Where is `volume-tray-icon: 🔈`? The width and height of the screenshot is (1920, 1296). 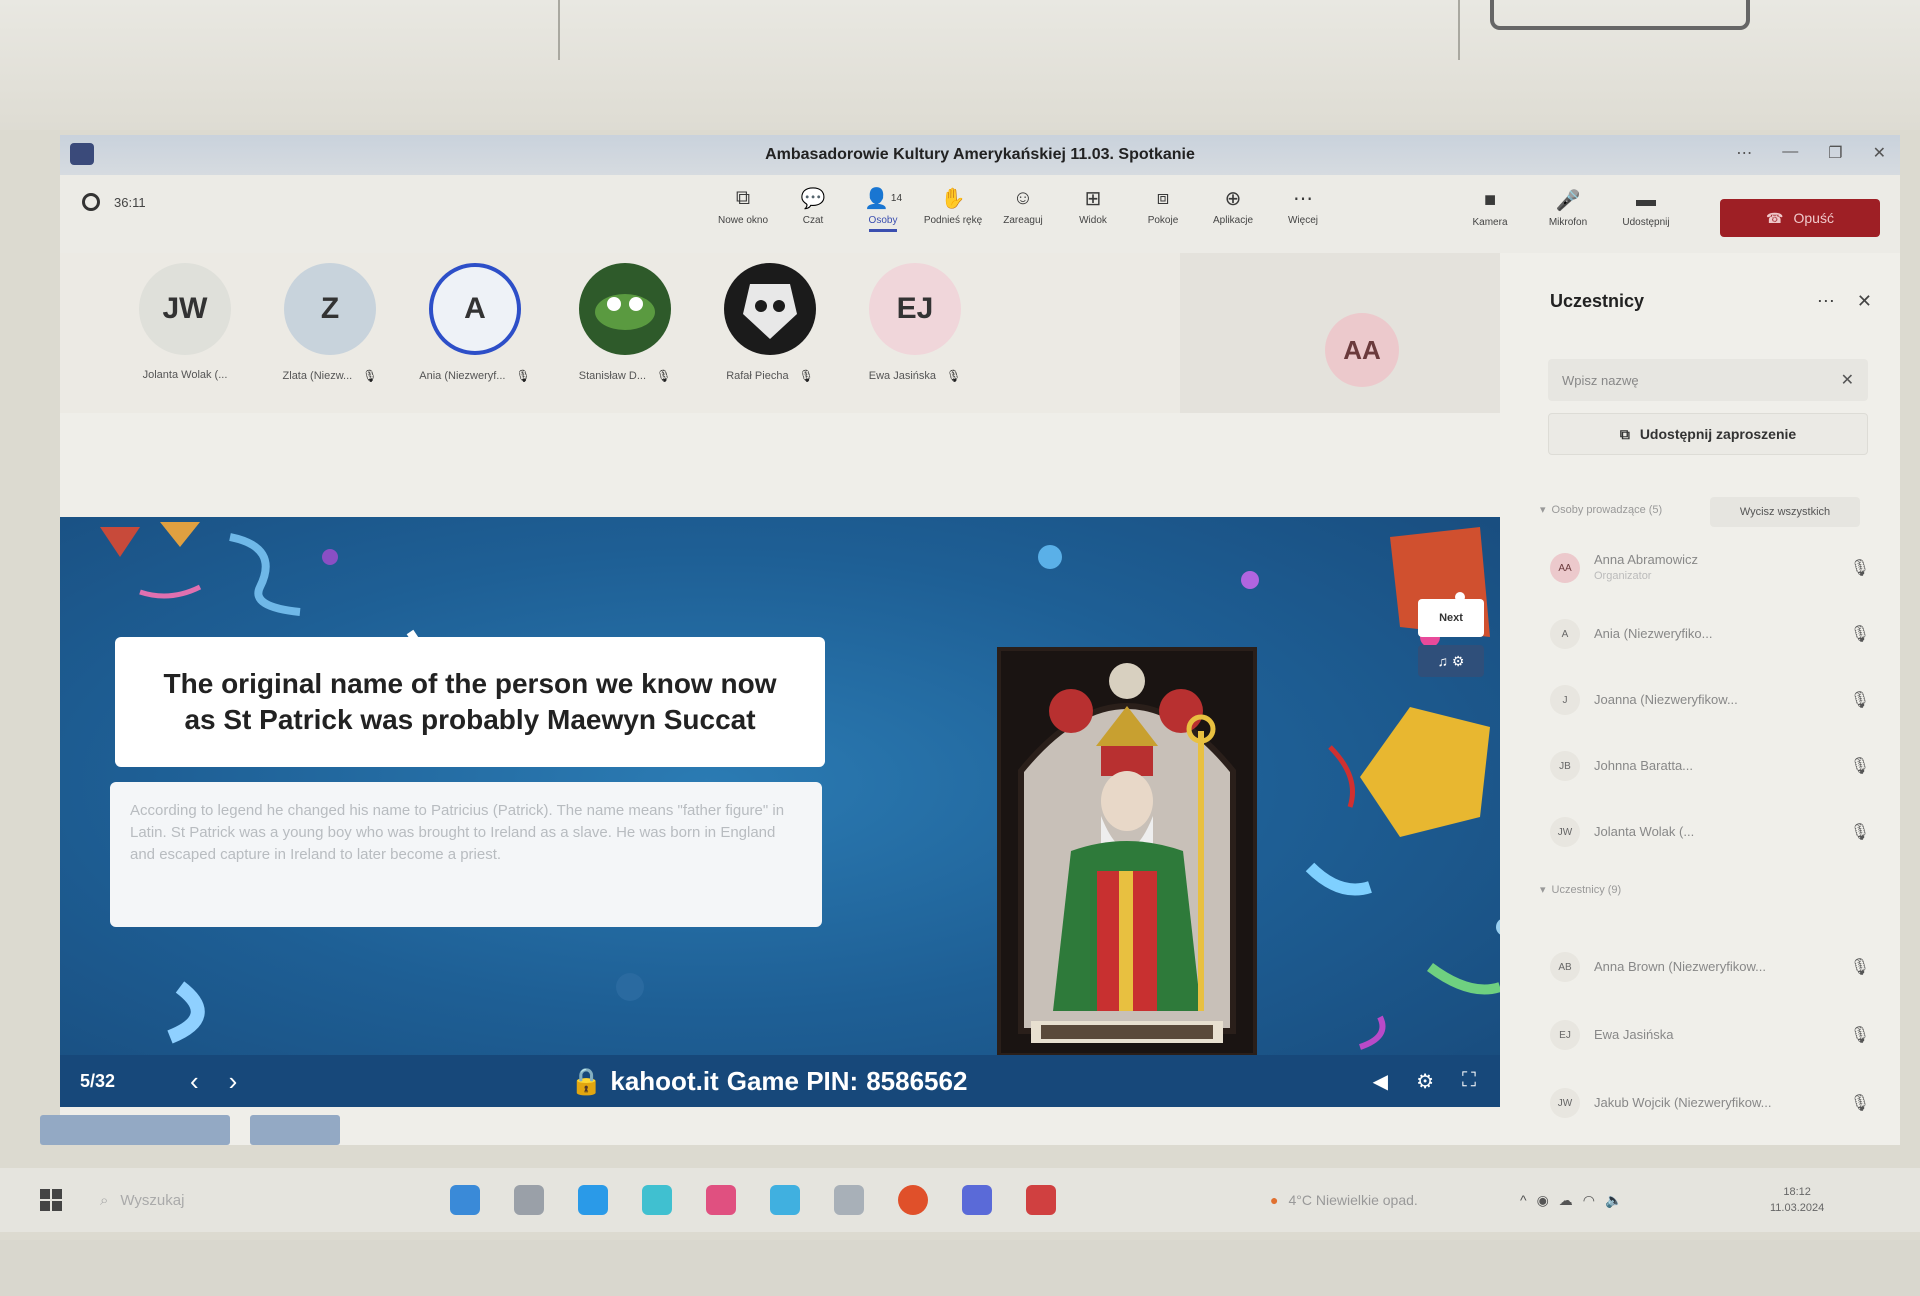
volume-tray-icon: 🔈 is located at coordinates (1613, 1200).